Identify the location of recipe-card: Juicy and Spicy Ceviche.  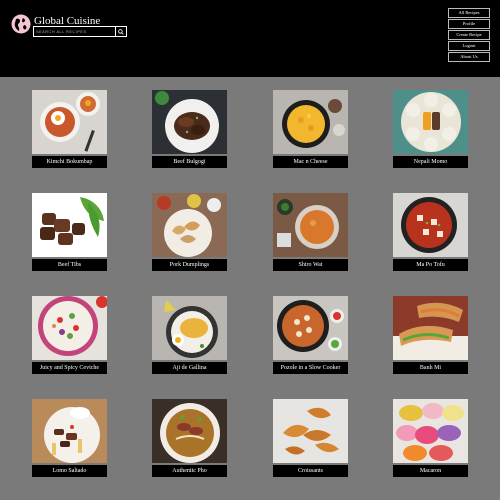
(69, 336).